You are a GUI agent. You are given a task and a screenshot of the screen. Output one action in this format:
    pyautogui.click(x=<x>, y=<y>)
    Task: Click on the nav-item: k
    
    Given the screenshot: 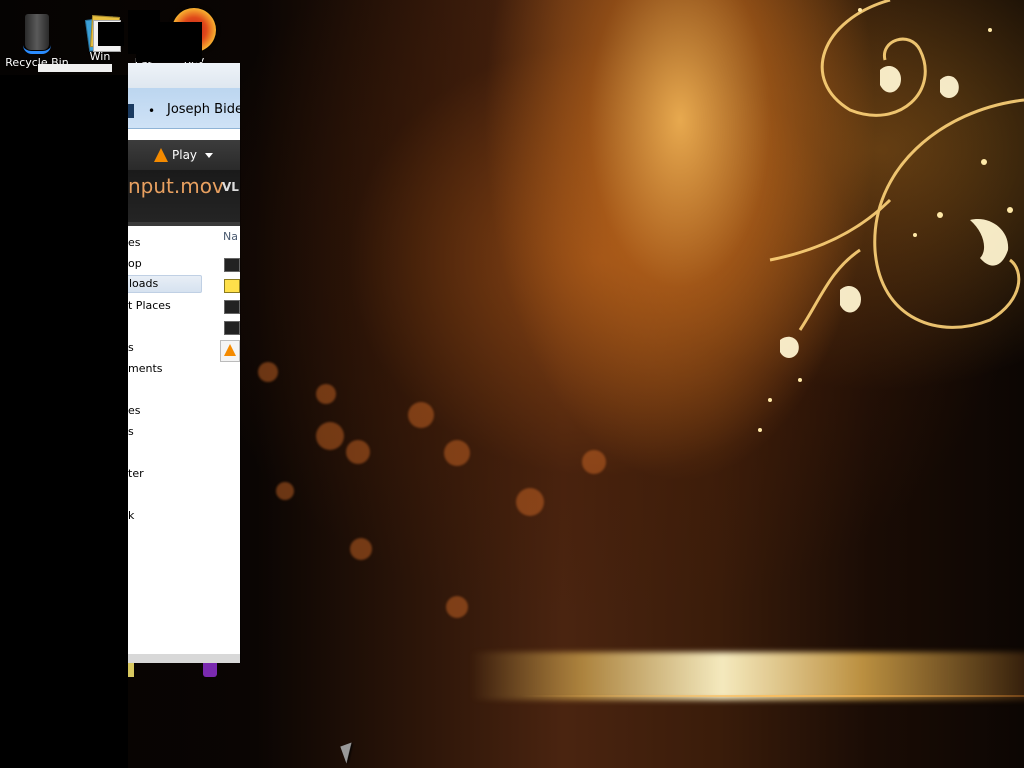 What is the action you would take?
    pyautogui.click(x=131, y=515)
    